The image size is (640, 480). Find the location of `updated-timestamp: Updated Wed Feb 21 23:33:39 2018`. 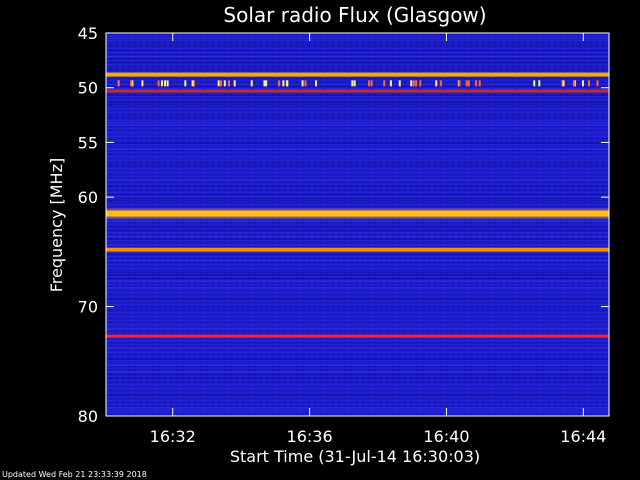

updated-timestamp: Updated Wed Feb 21 23:33:39 2018 is located at coordinates (74, 474).